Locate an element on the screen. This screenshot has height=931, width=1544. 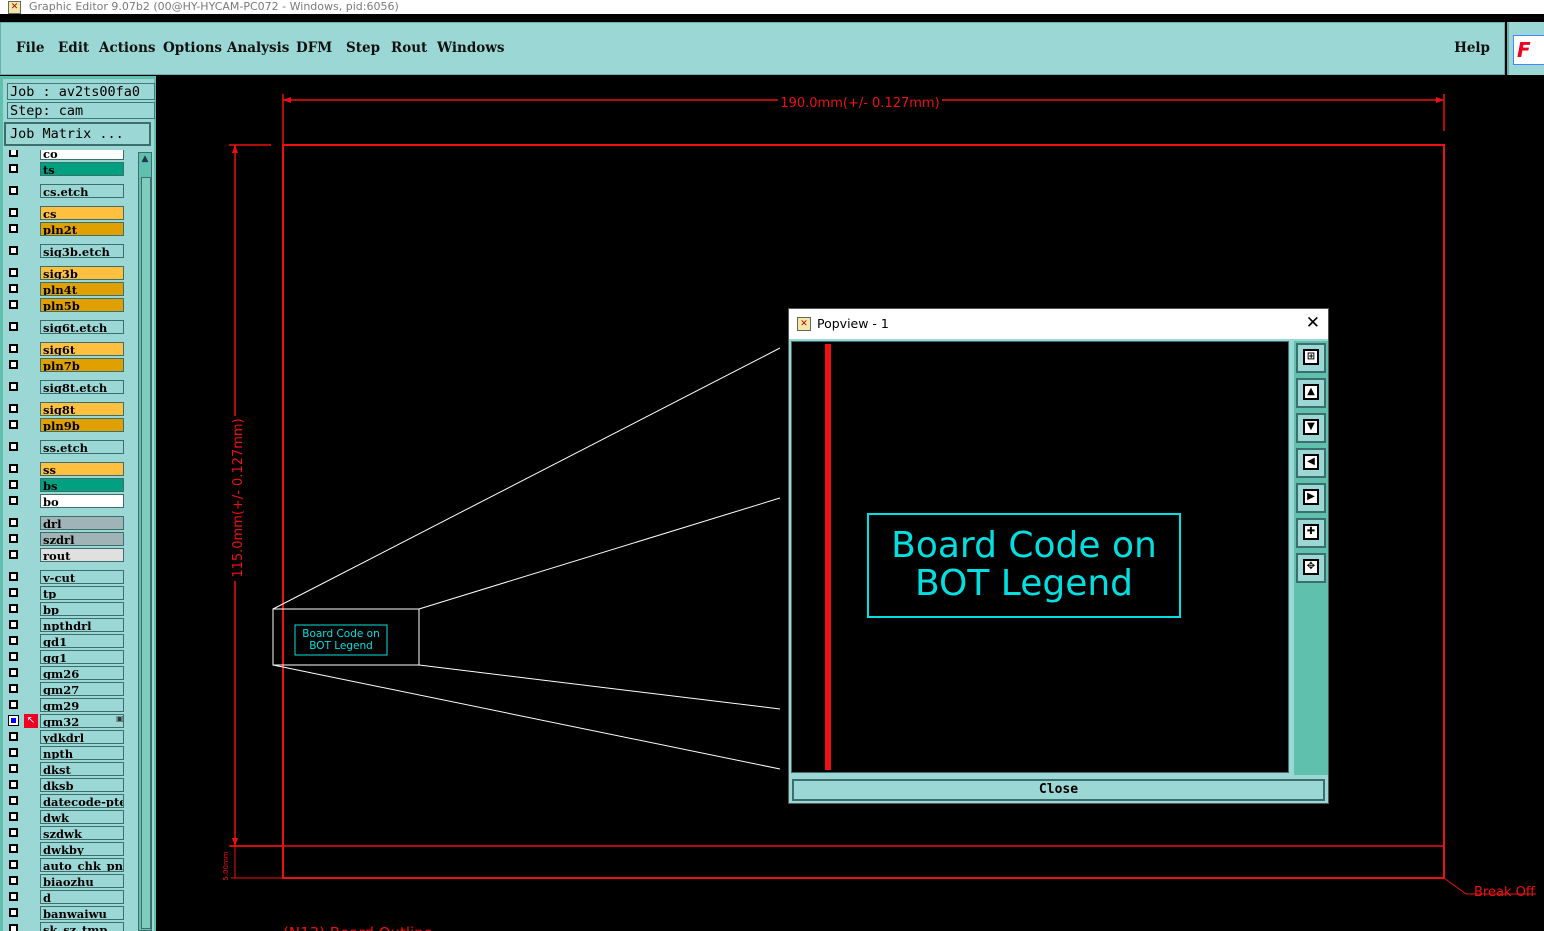
layer-row: gm26 is located at coordinates (70, 673).